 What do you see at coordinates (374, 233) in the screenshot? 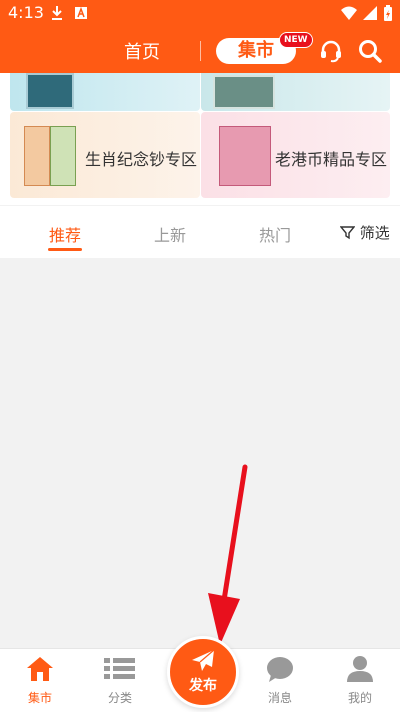
I see `filter-label: 筛选` at bounding box center [374, 233].